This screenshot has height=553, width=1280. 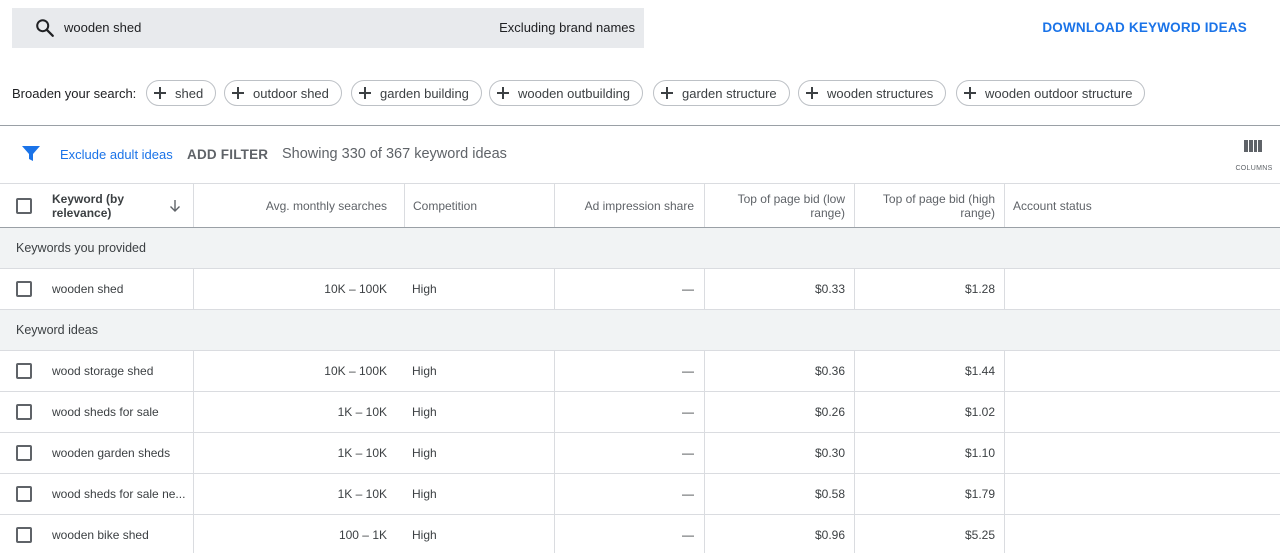 I want to click on table-row: wooden shed 10K – 100K High — $0.33 $1.28, so click(x=640, y=289).